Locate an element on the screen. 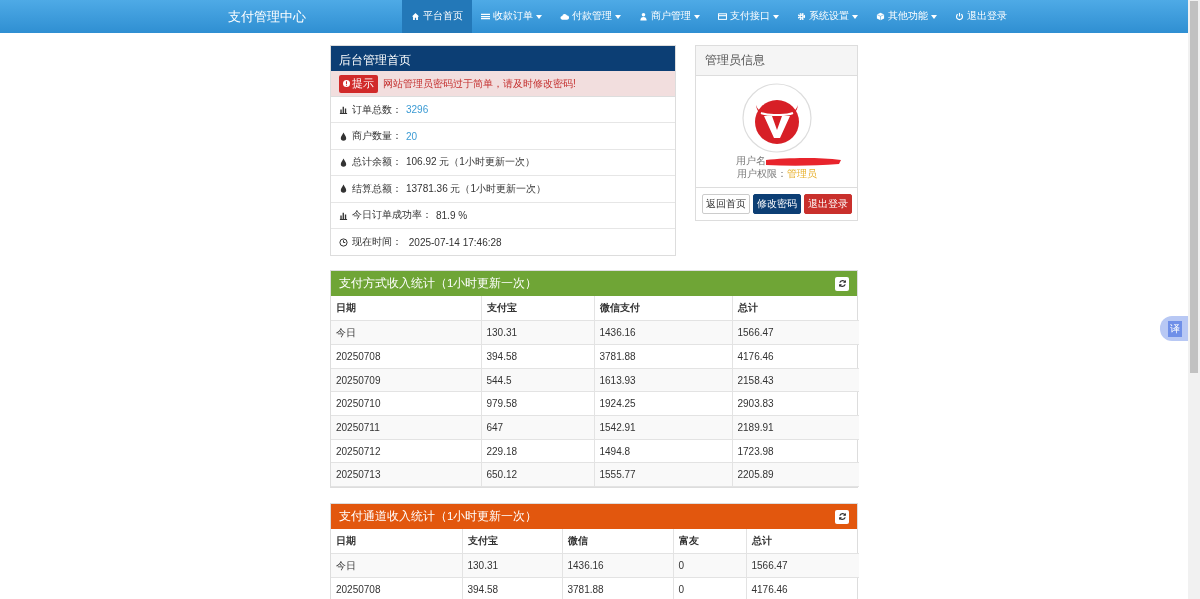 The height and width of the screenshot is (599, 1200). role-value: 管理员 is located at coordinates (801, 173).